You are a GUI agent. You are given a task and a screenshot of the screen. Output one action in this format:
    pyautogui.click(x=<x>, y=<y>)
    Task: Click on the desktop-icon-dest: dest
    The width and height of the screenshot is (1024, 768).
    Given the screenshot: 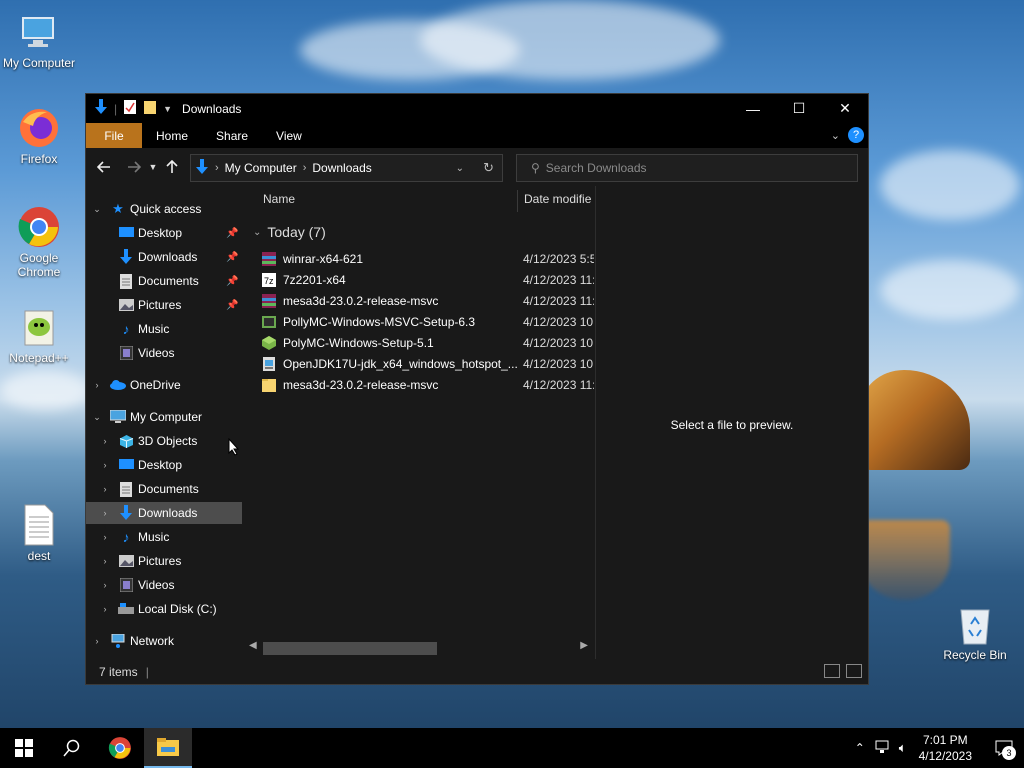 What is the action you would take?
    pyautogui.click(x=39, y=533)
    